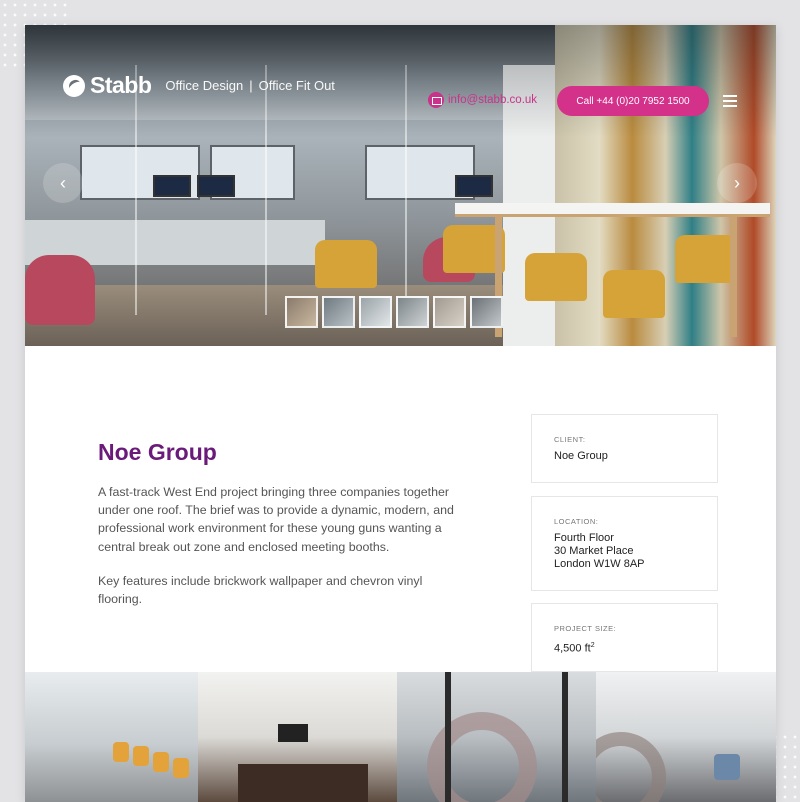  Describe the element at coordinates (624, 448) in the screenshot. I see `client-card: CLIENT: Noe Group` at that location.